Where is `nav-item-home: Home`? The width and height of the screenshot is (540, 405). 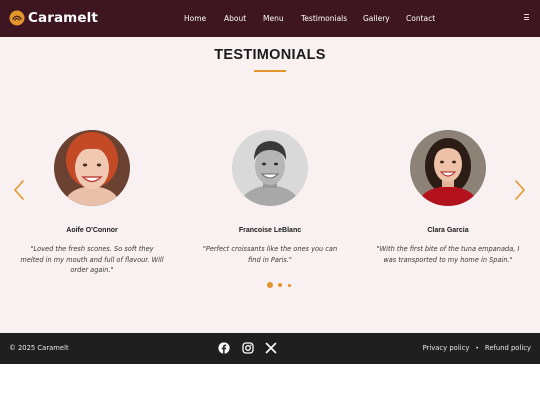 nav-item-home: Home is located at coordinates (195, 19).